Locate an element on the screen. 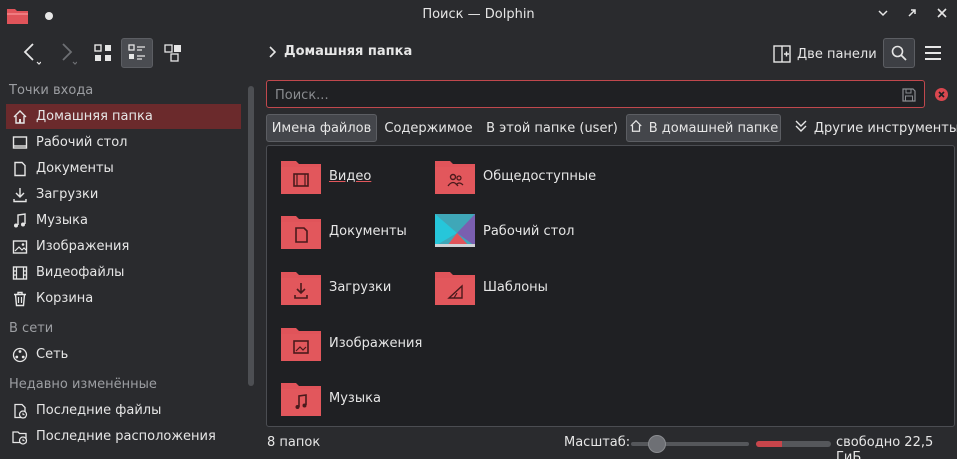  folder-item-templates: Шаблоны is located at coordinates (491, 287).